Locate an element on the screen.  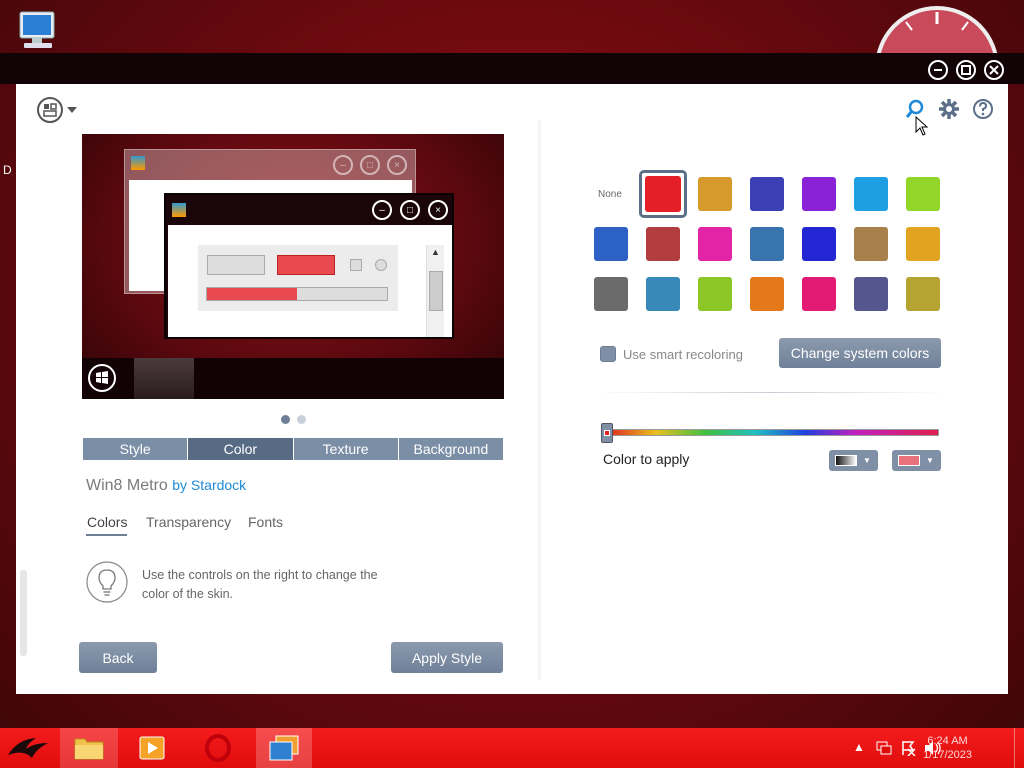
tab-texture: Texture is located at coordinates (345, 449).